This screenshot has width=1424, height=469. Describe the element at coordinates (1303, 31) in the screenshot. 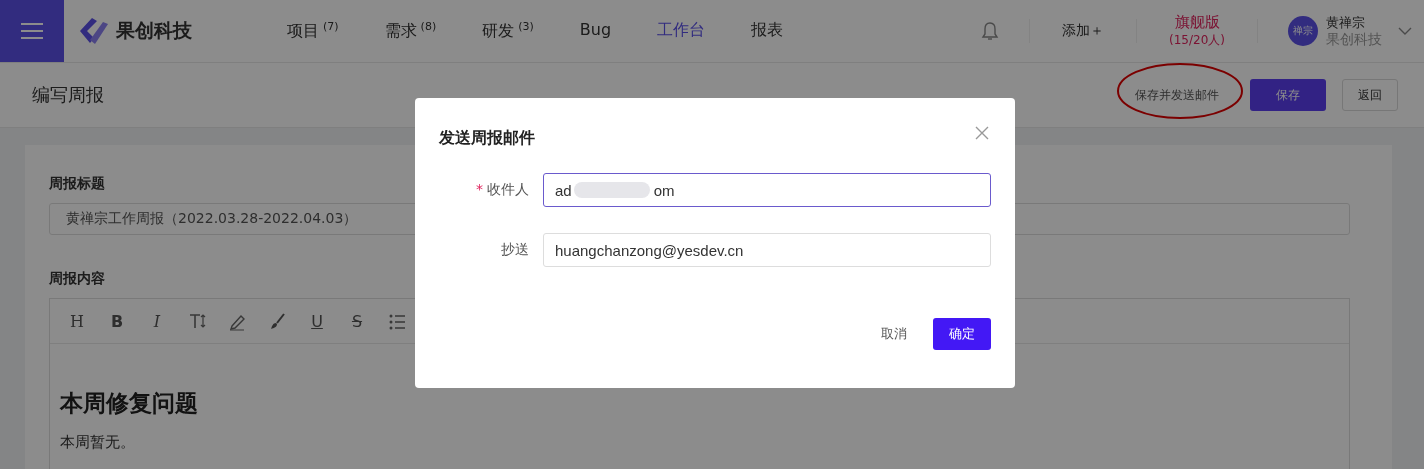

I see `user-avatar: 禅宗` at that location.